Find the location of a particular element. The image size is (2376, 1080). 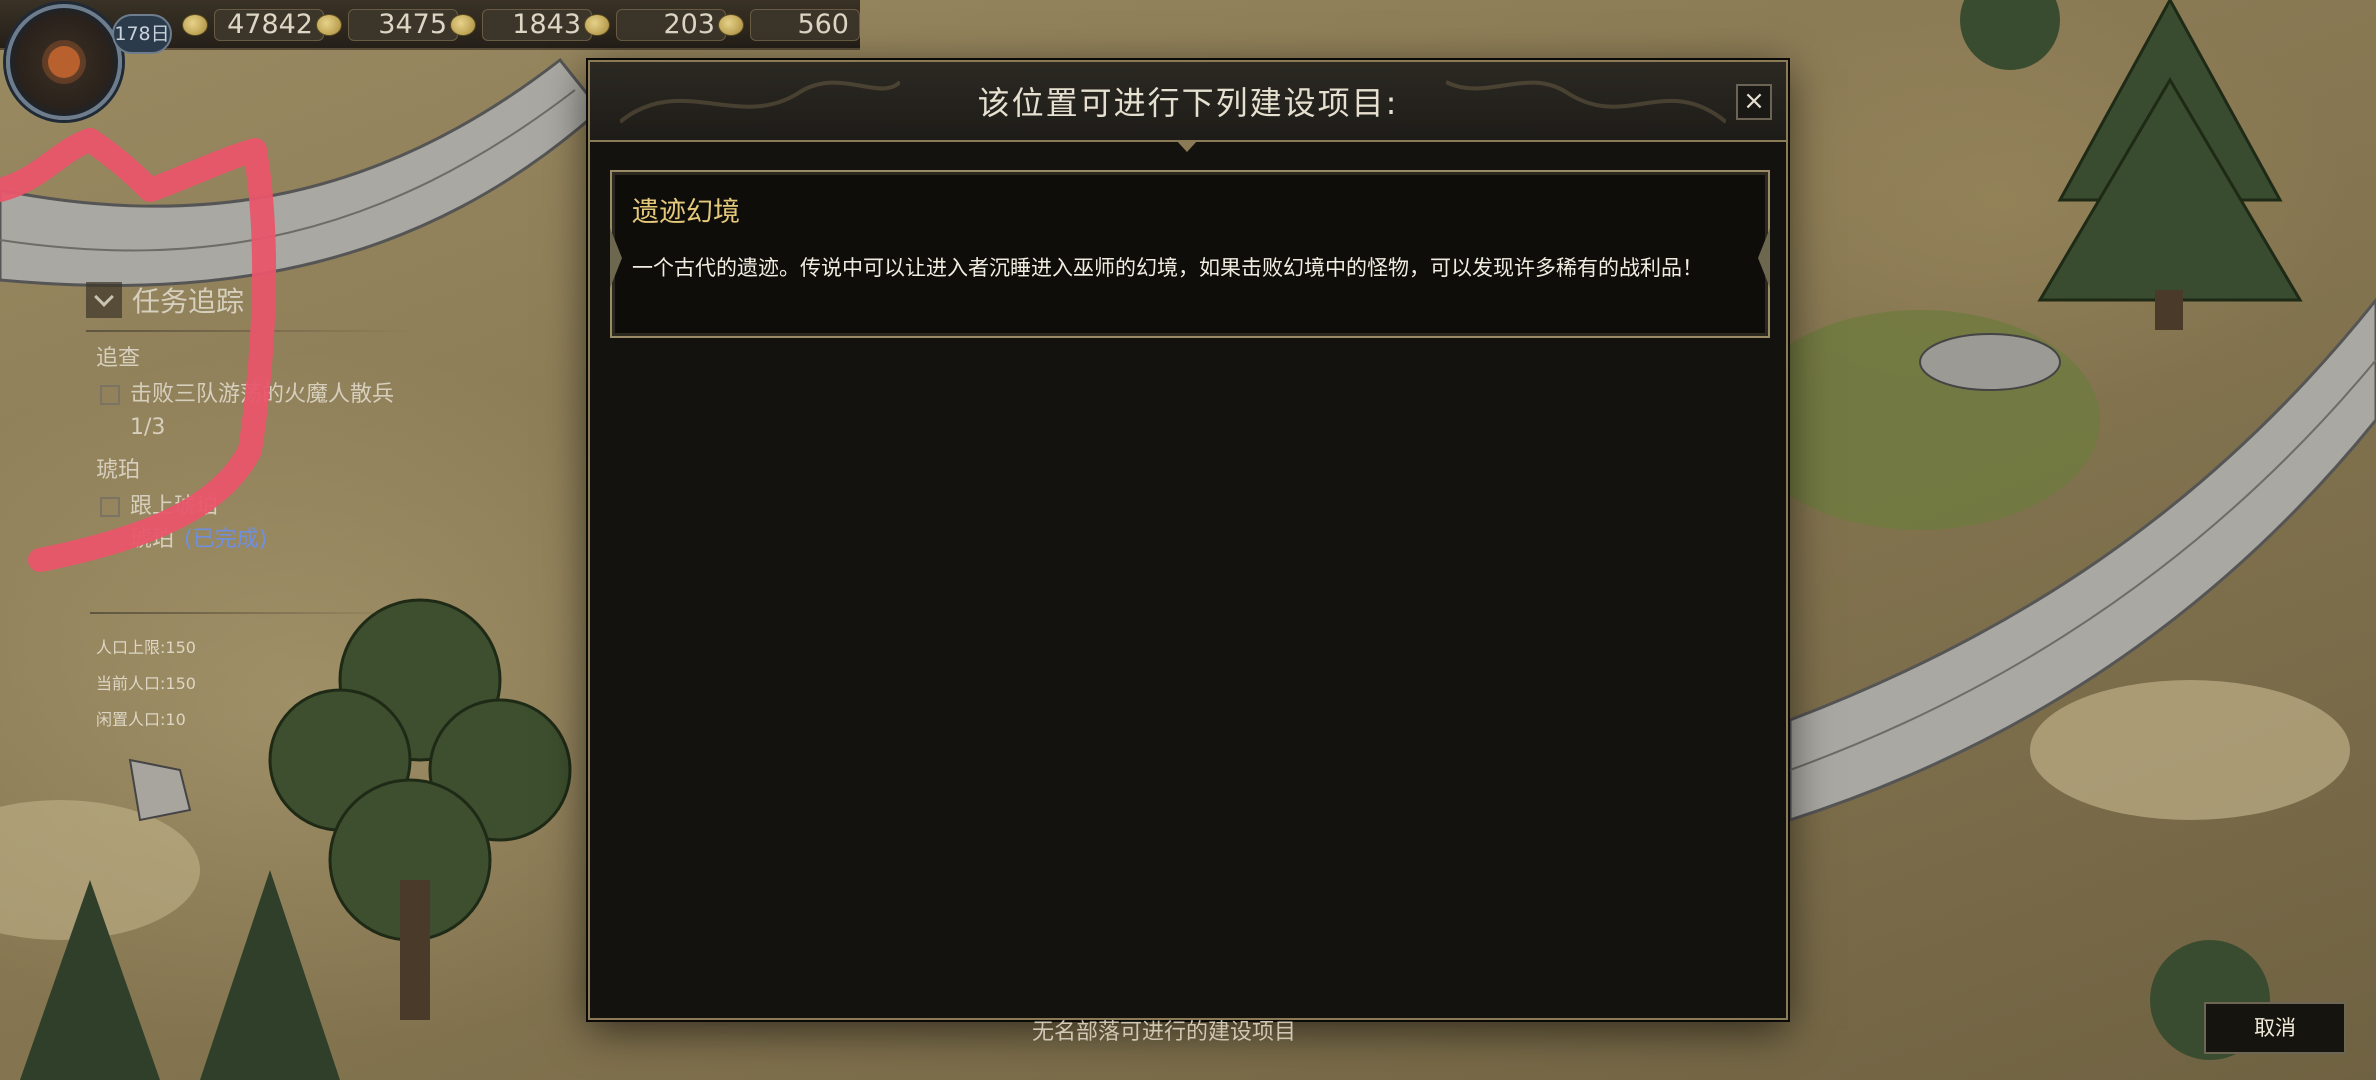

day-counter: 178日 is located at coordinates (142, 34).